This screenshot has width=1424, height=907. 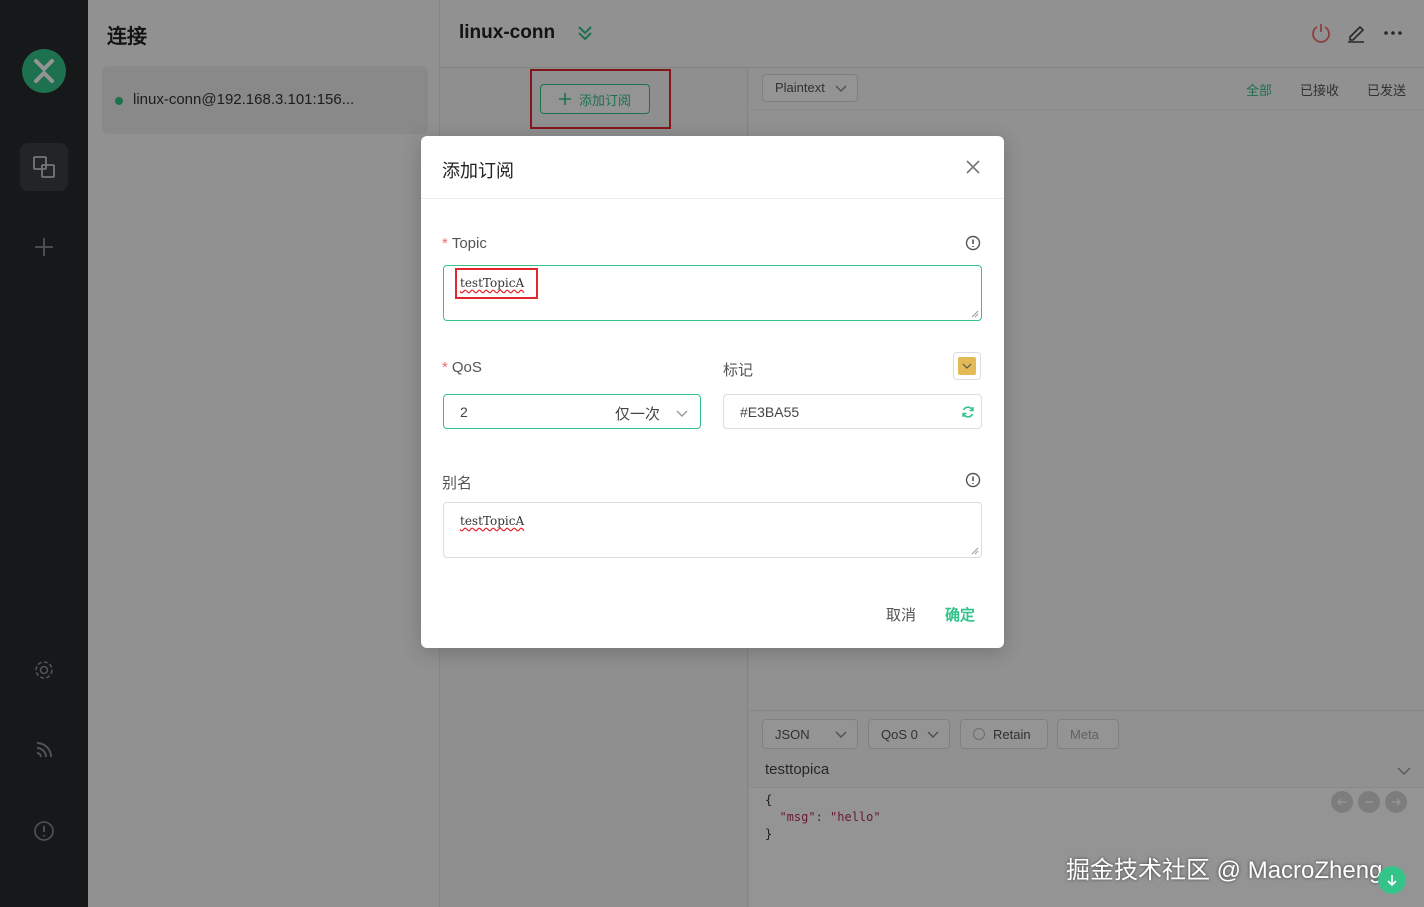 What do you see at coordinates (464, 412) in the screenshot?
I see `qos-value: 2` at bounding box center [464, 412].